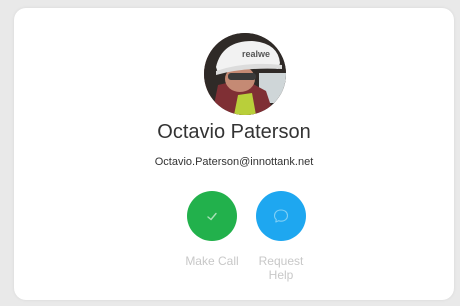  I want to click on avatar: realwe, so click(245, 74).